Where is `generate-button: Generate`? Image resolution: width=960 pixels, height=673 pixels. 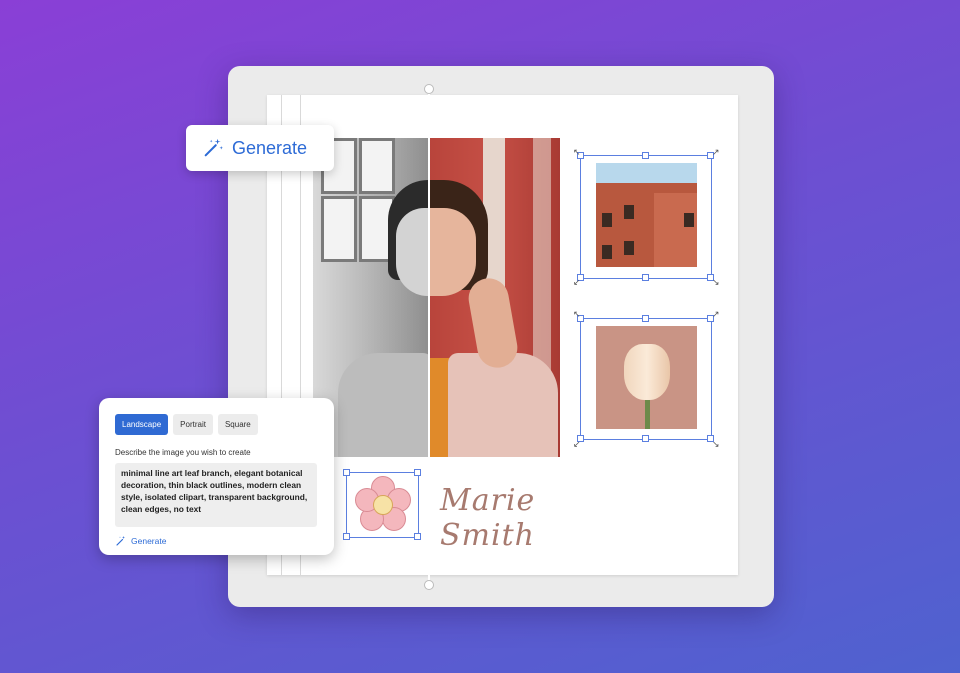 generate-button: Generate is located at coordinates (260, 148).